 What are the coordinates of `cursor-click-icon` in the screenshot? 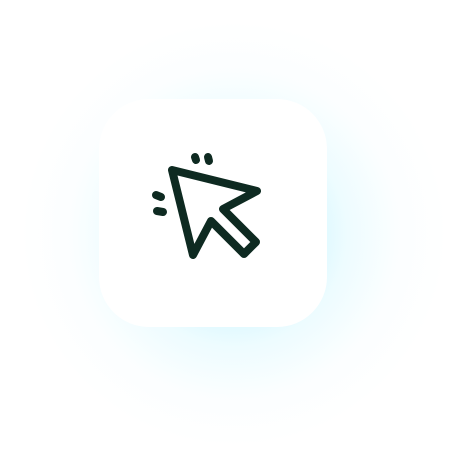 It's located at (206, 206).